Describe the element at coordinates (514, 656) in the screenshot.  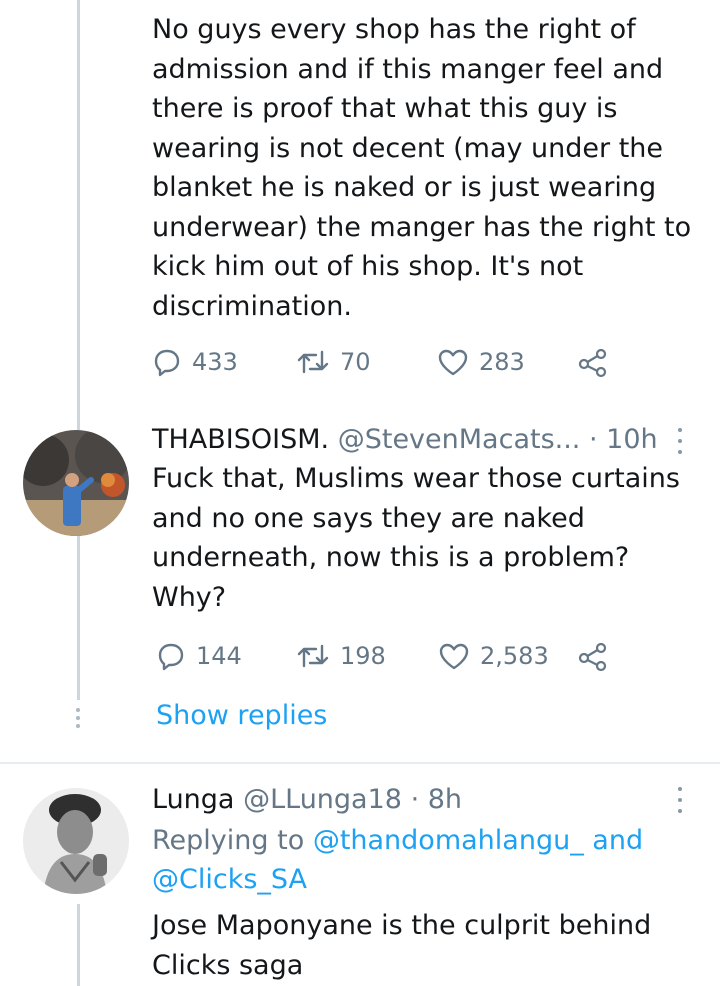
I see `like-count: 2,583` at that location.